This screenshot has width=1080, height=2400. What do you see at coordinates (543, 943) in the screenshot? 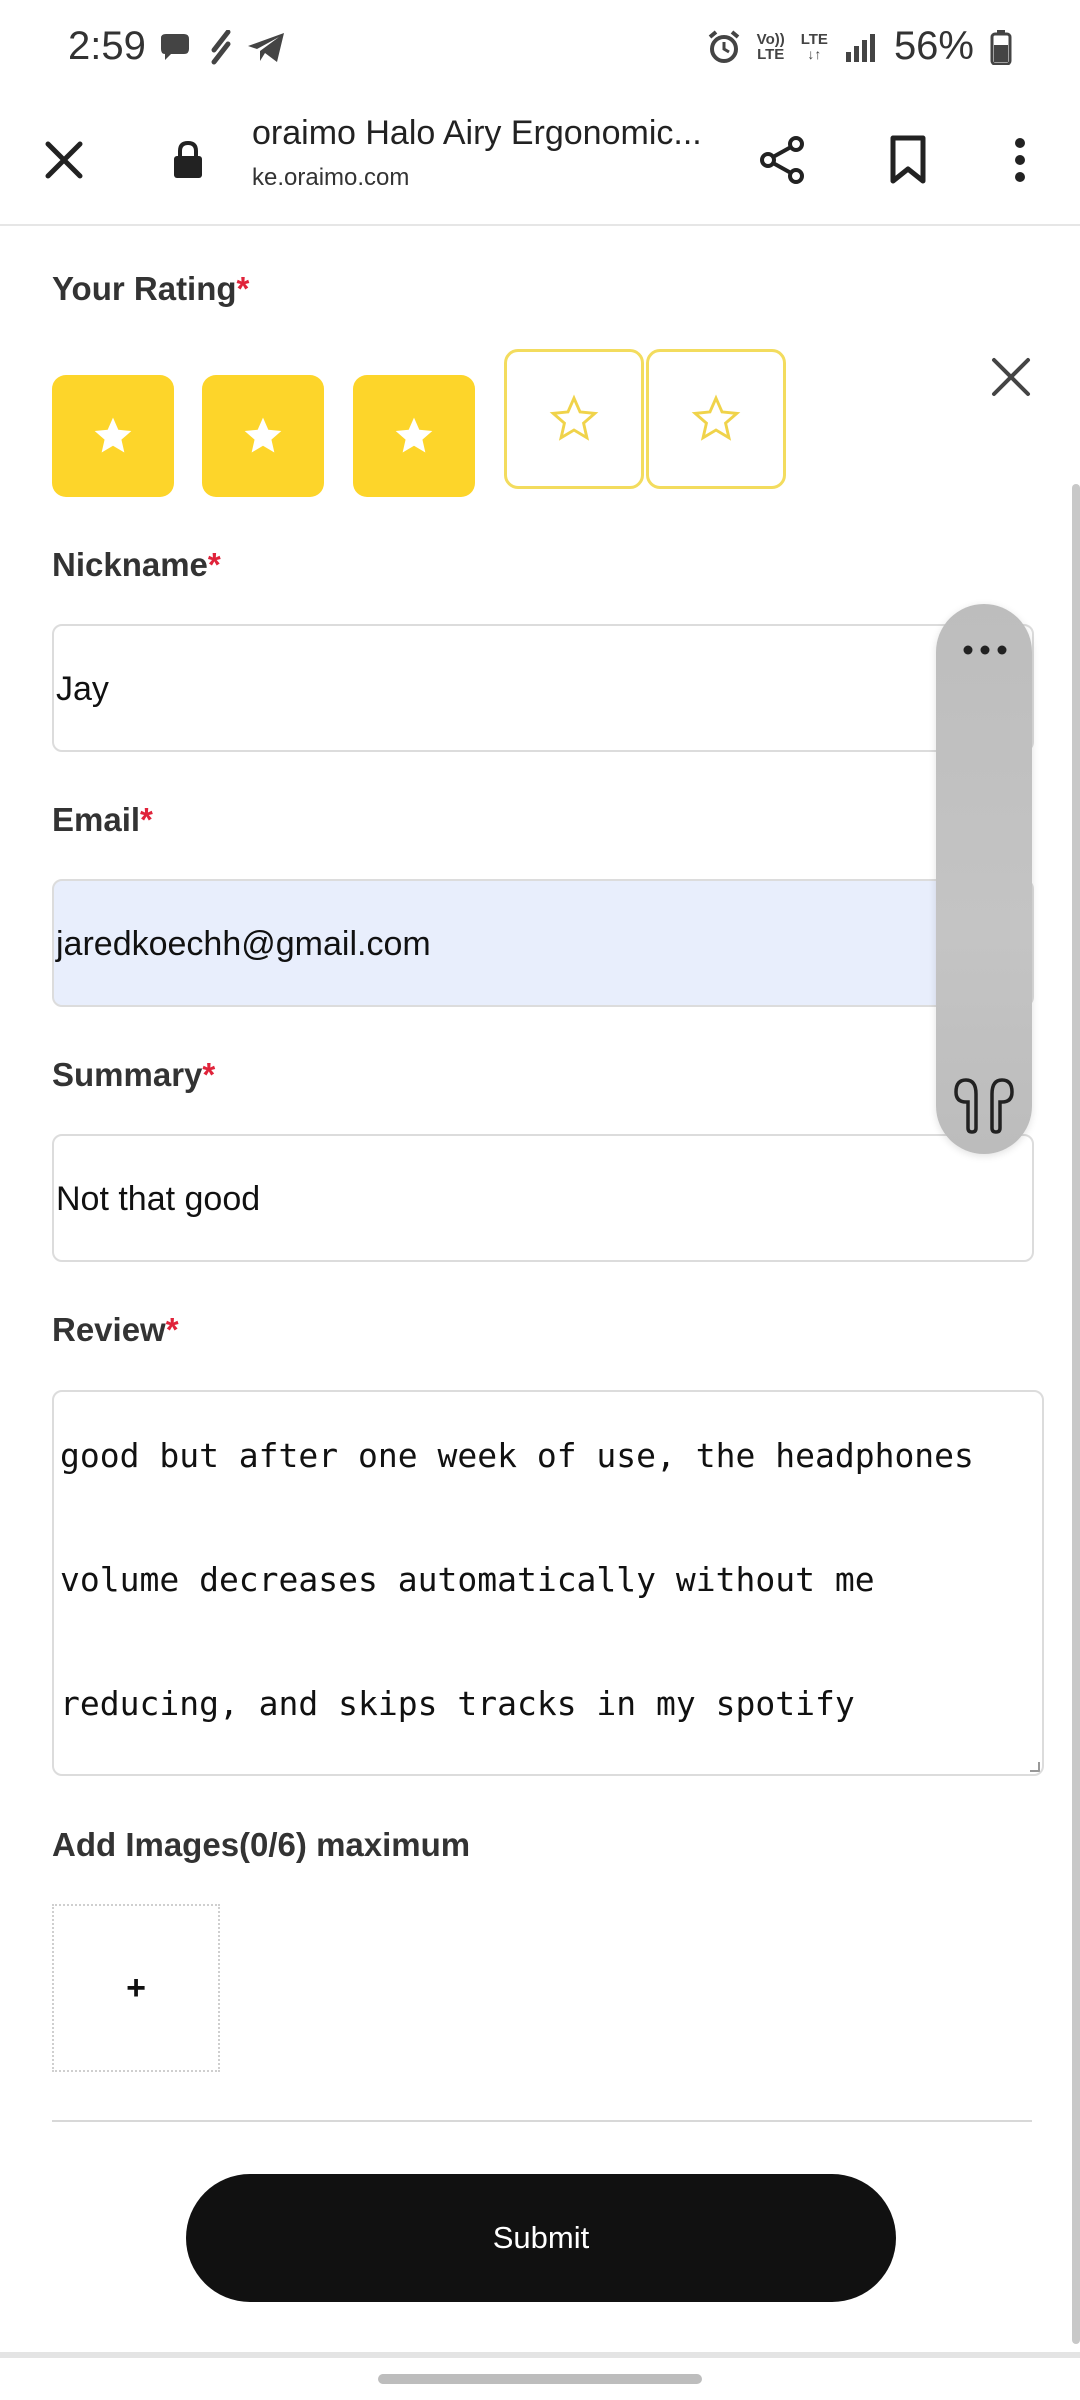
I see `email-field: jaredkoechh@gmail.com` at bounding box center [543, 943].